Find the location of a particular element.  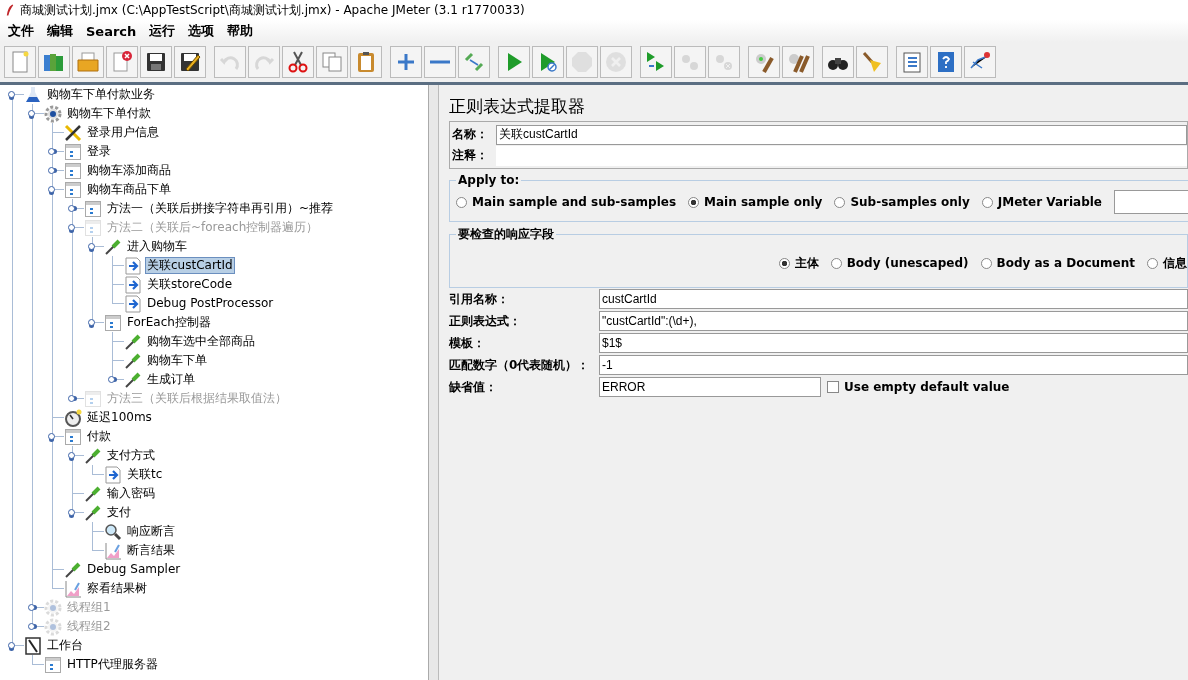

tree-node-label: HTTP代理服务器 is located at coordinates (112, 664).